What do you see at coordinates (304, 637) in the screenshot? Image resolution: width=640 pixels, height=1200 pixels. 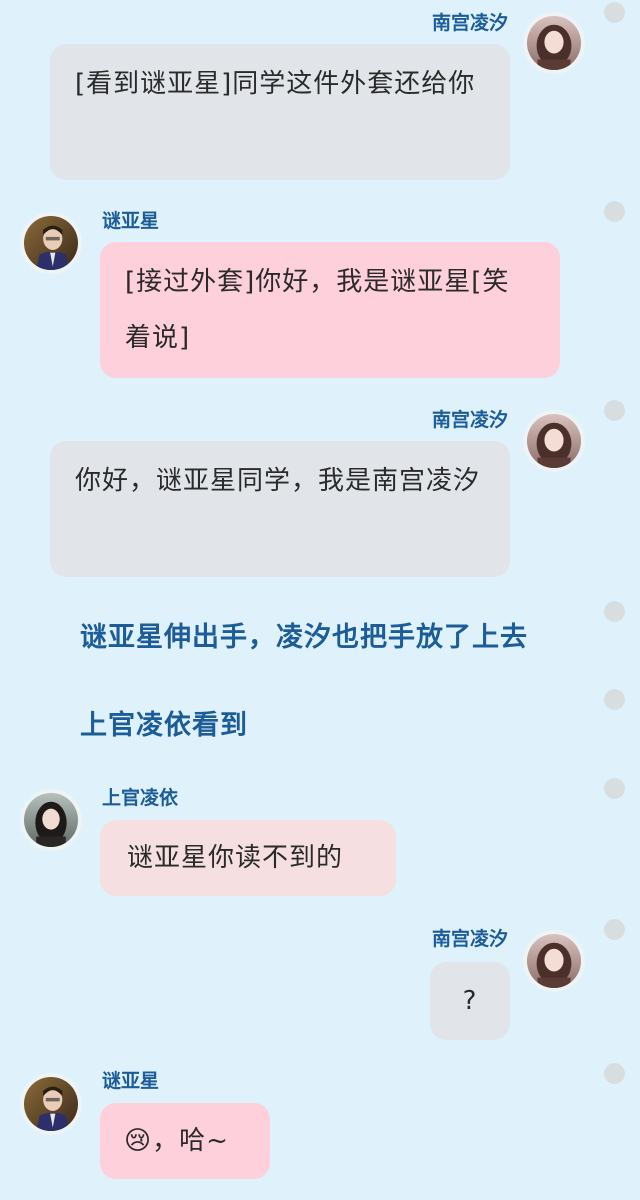 I see `narration-text: 谜亚星伸出手，凌汐也把手放了上去` at bounding box center [304, 637].